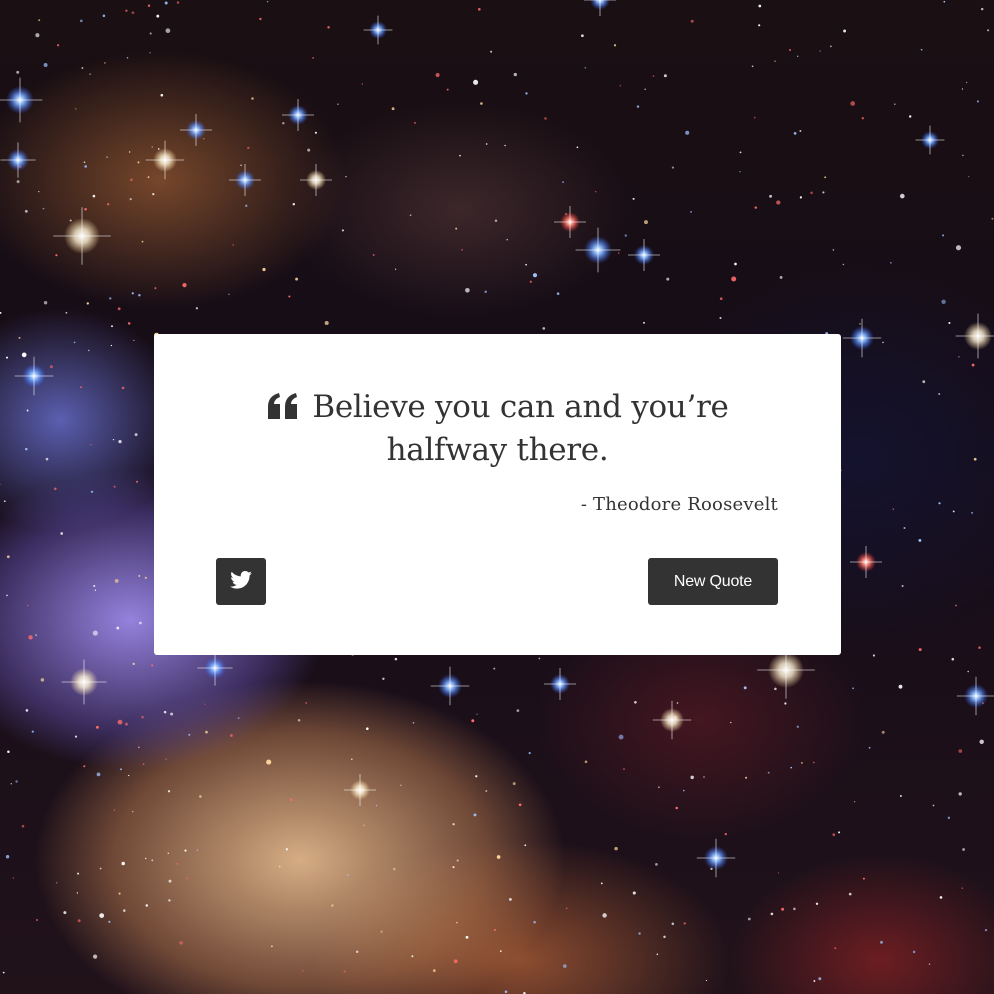  What do you see at coordinates (679, 504) in the screenshot?
I see `quote-author: - Theodore Roosevelt` at bounding box center [679, 504].